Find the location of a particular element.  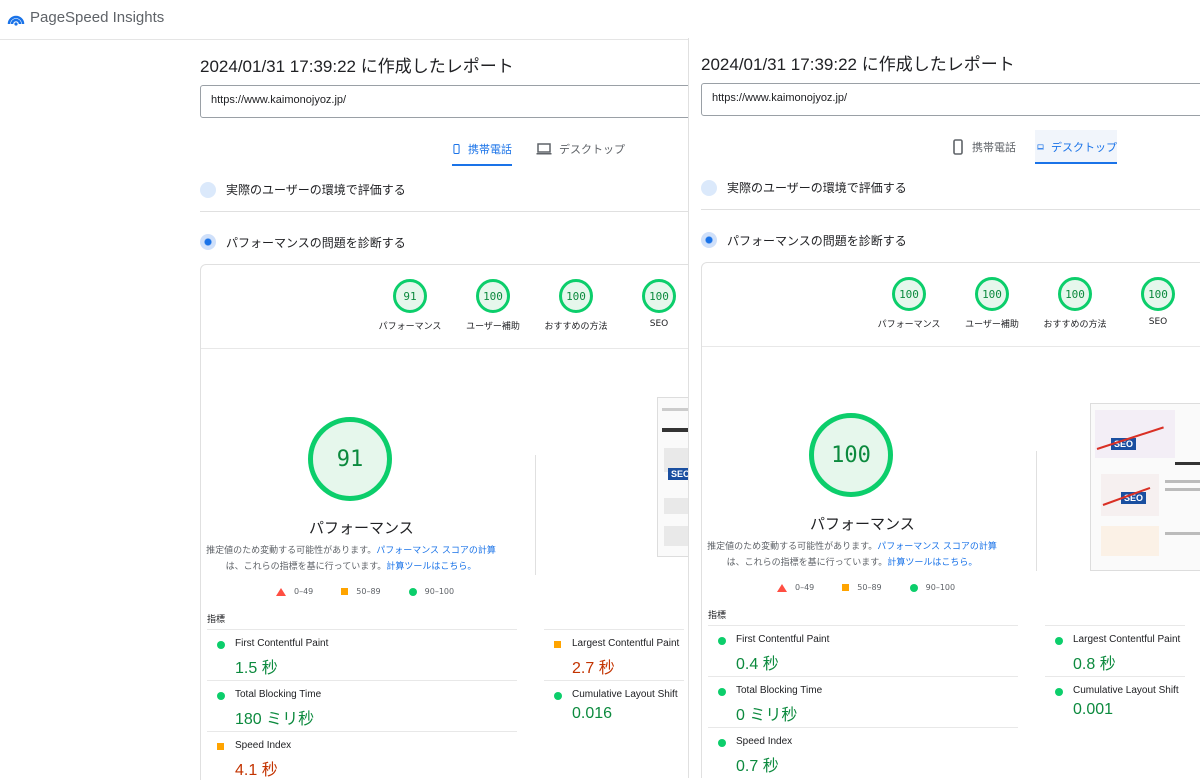

metric-cls: Cumulative Layout Shift 0.001 is located at coordinates (1115, 701).